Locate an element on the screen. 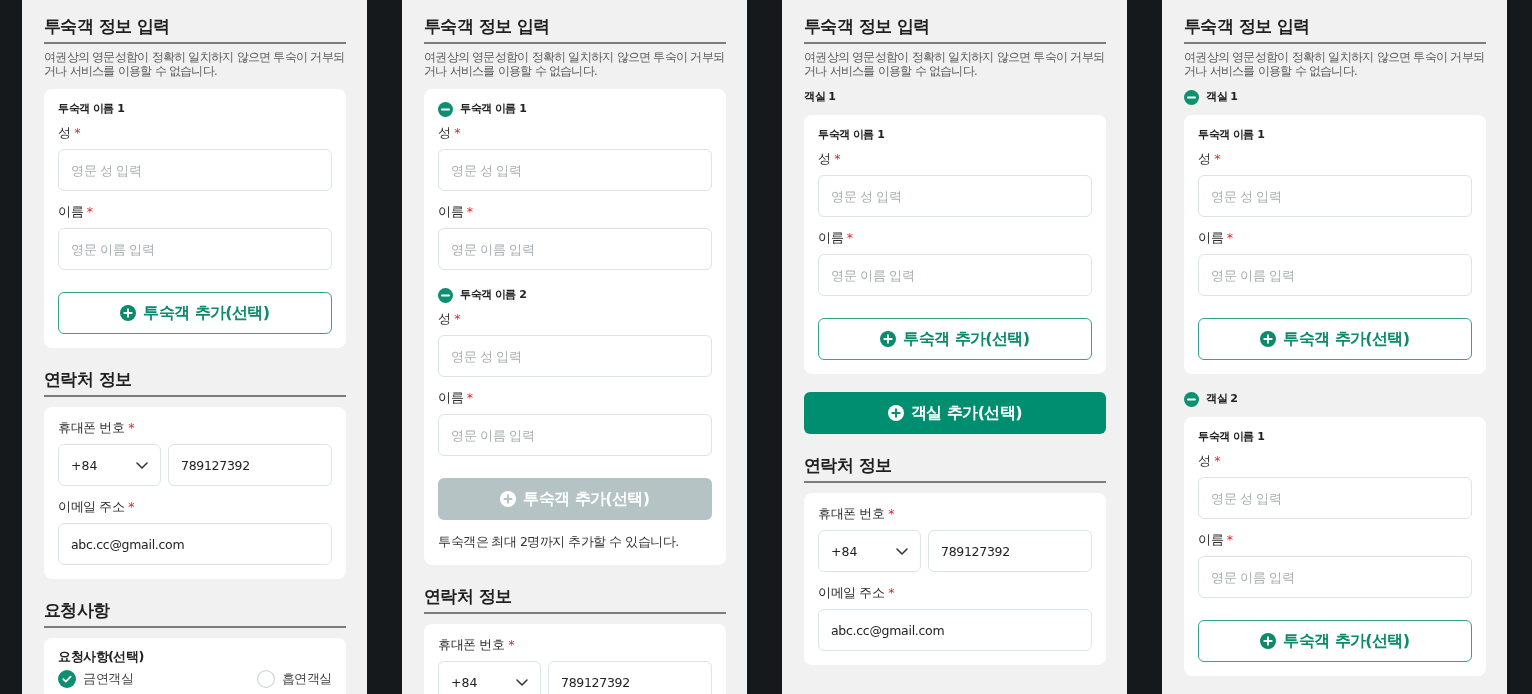 The width and height of the screenshot is (1532, 694). guest-label: 투숙객 이름 2 is located at coordinates (493, 295).